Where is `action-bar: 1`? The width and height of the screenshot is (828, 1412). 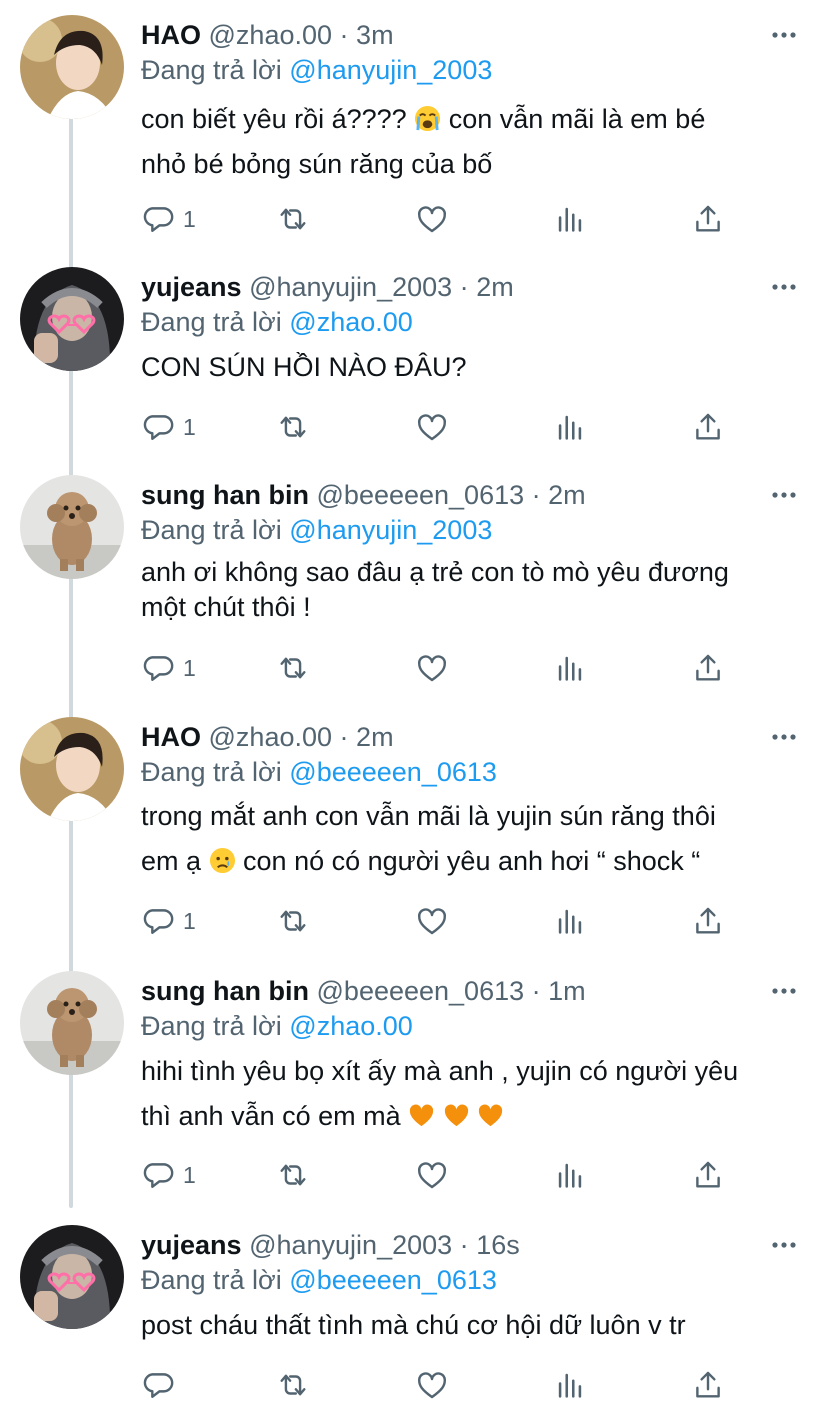 action-bar: 1 is located at coordinates (436, 219).